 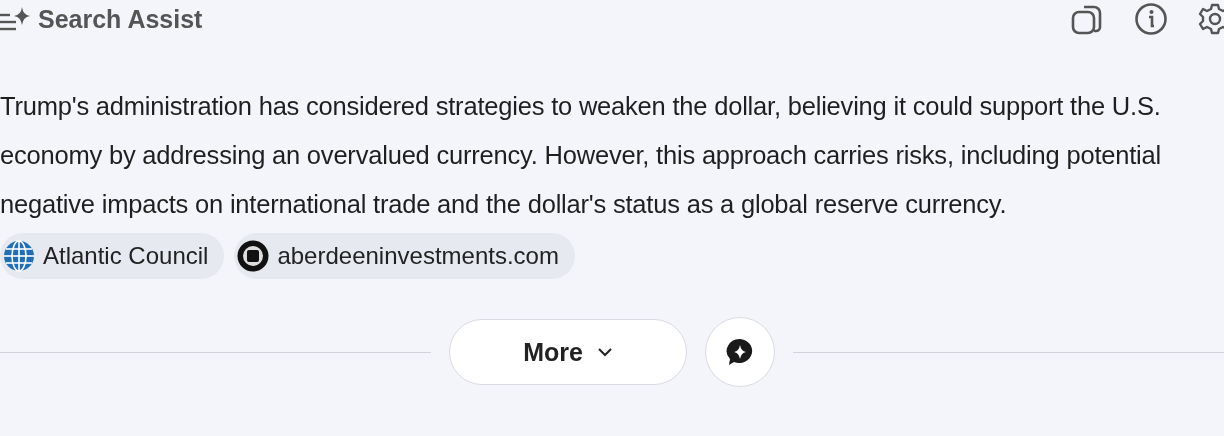 I want to click on more-button: More, so click(x=568, y=352).